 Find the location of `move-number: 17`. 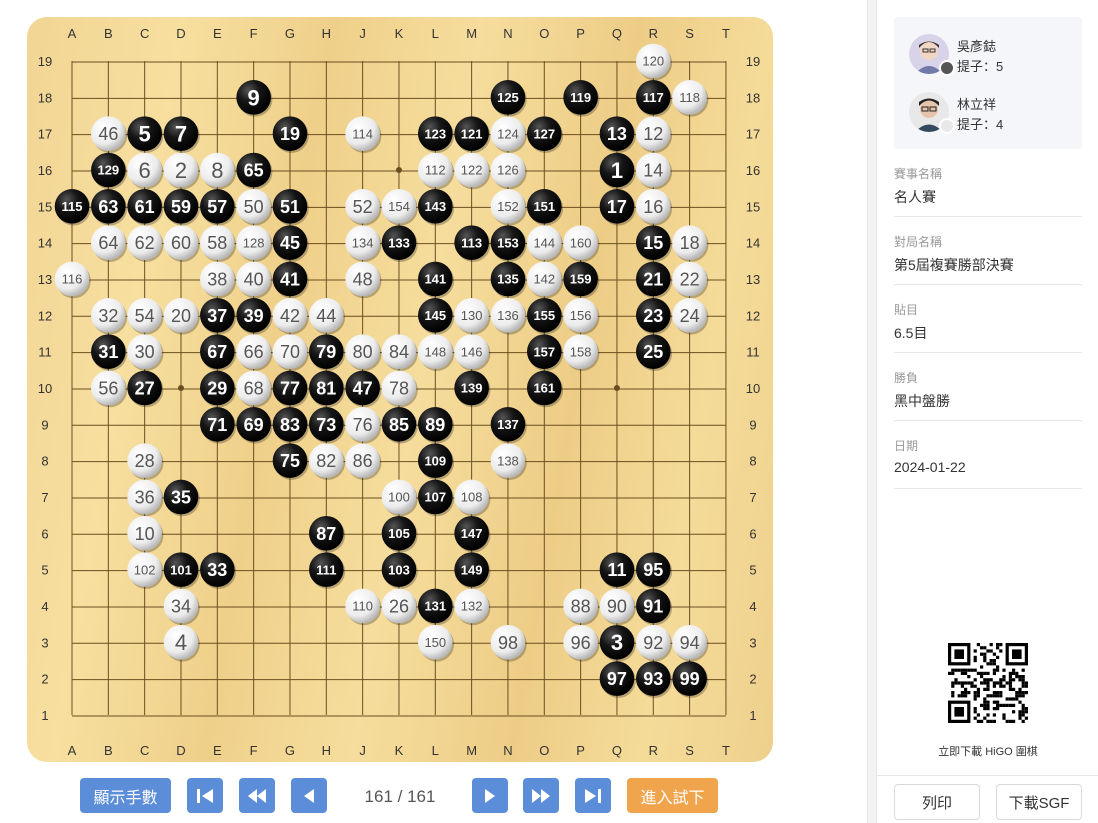

move-number: 17 is located at coordinates (617, 207).